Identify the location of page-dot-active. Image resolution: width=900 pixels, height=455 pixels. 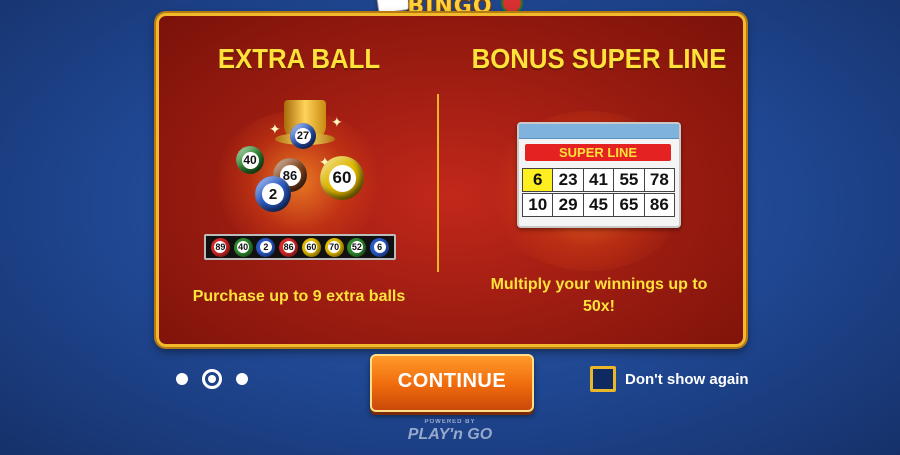
(212, 379).